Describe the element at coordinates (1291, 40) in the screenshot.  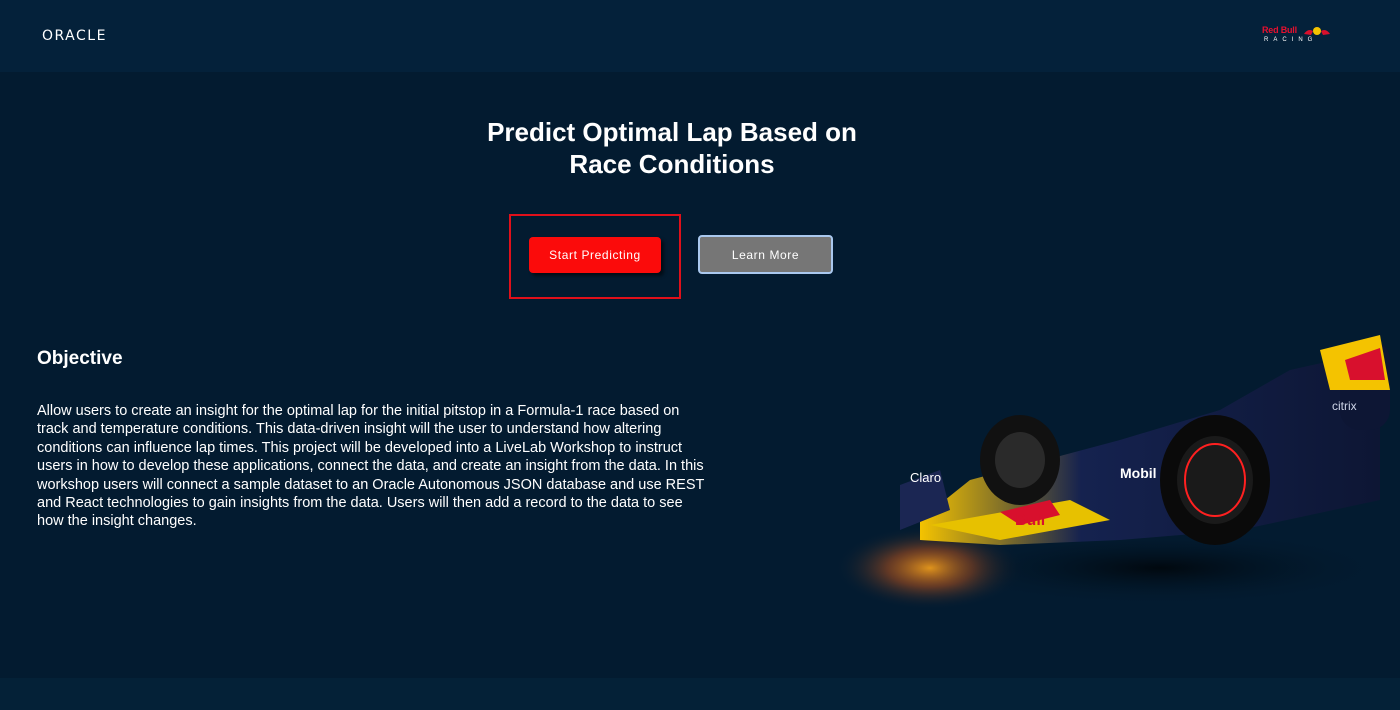
I see `racing-logo-word: RACING` at that location.